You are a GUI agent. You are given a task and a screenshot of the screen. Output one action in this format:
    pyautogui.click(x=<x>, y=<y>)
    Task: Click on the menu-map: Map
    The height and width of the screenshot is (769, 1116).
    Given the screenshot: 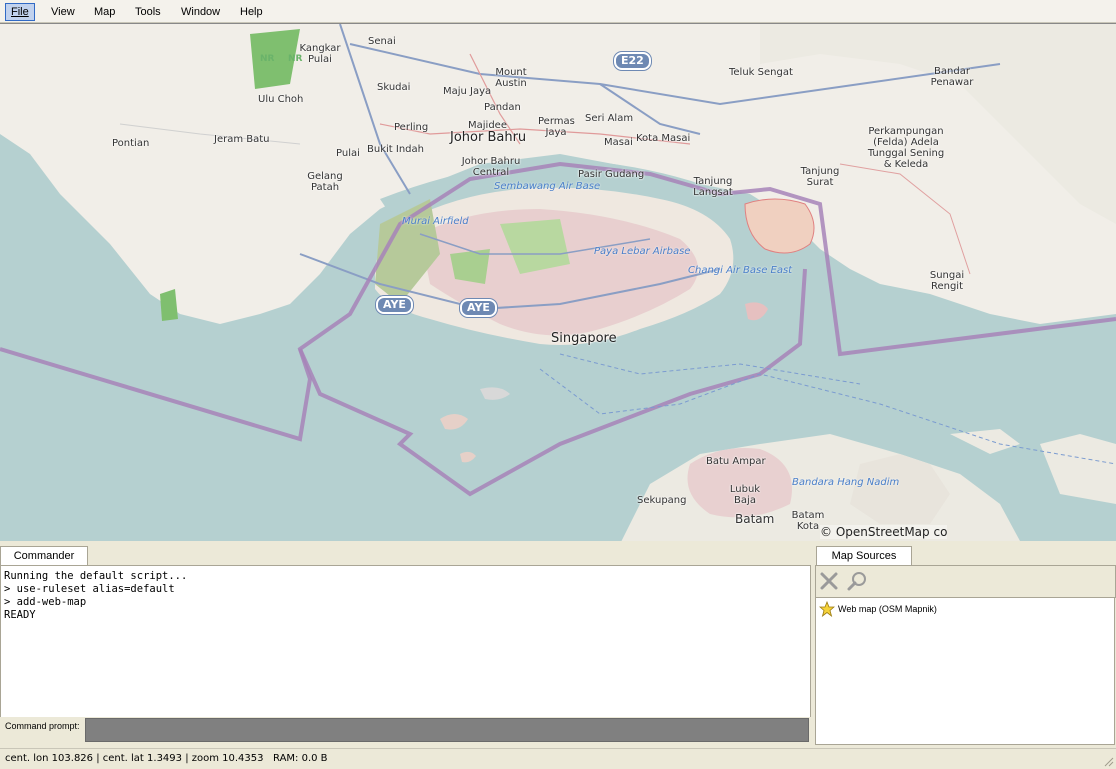 What is the action you would take?
    pyautogui.click(x=104, y=12)
    